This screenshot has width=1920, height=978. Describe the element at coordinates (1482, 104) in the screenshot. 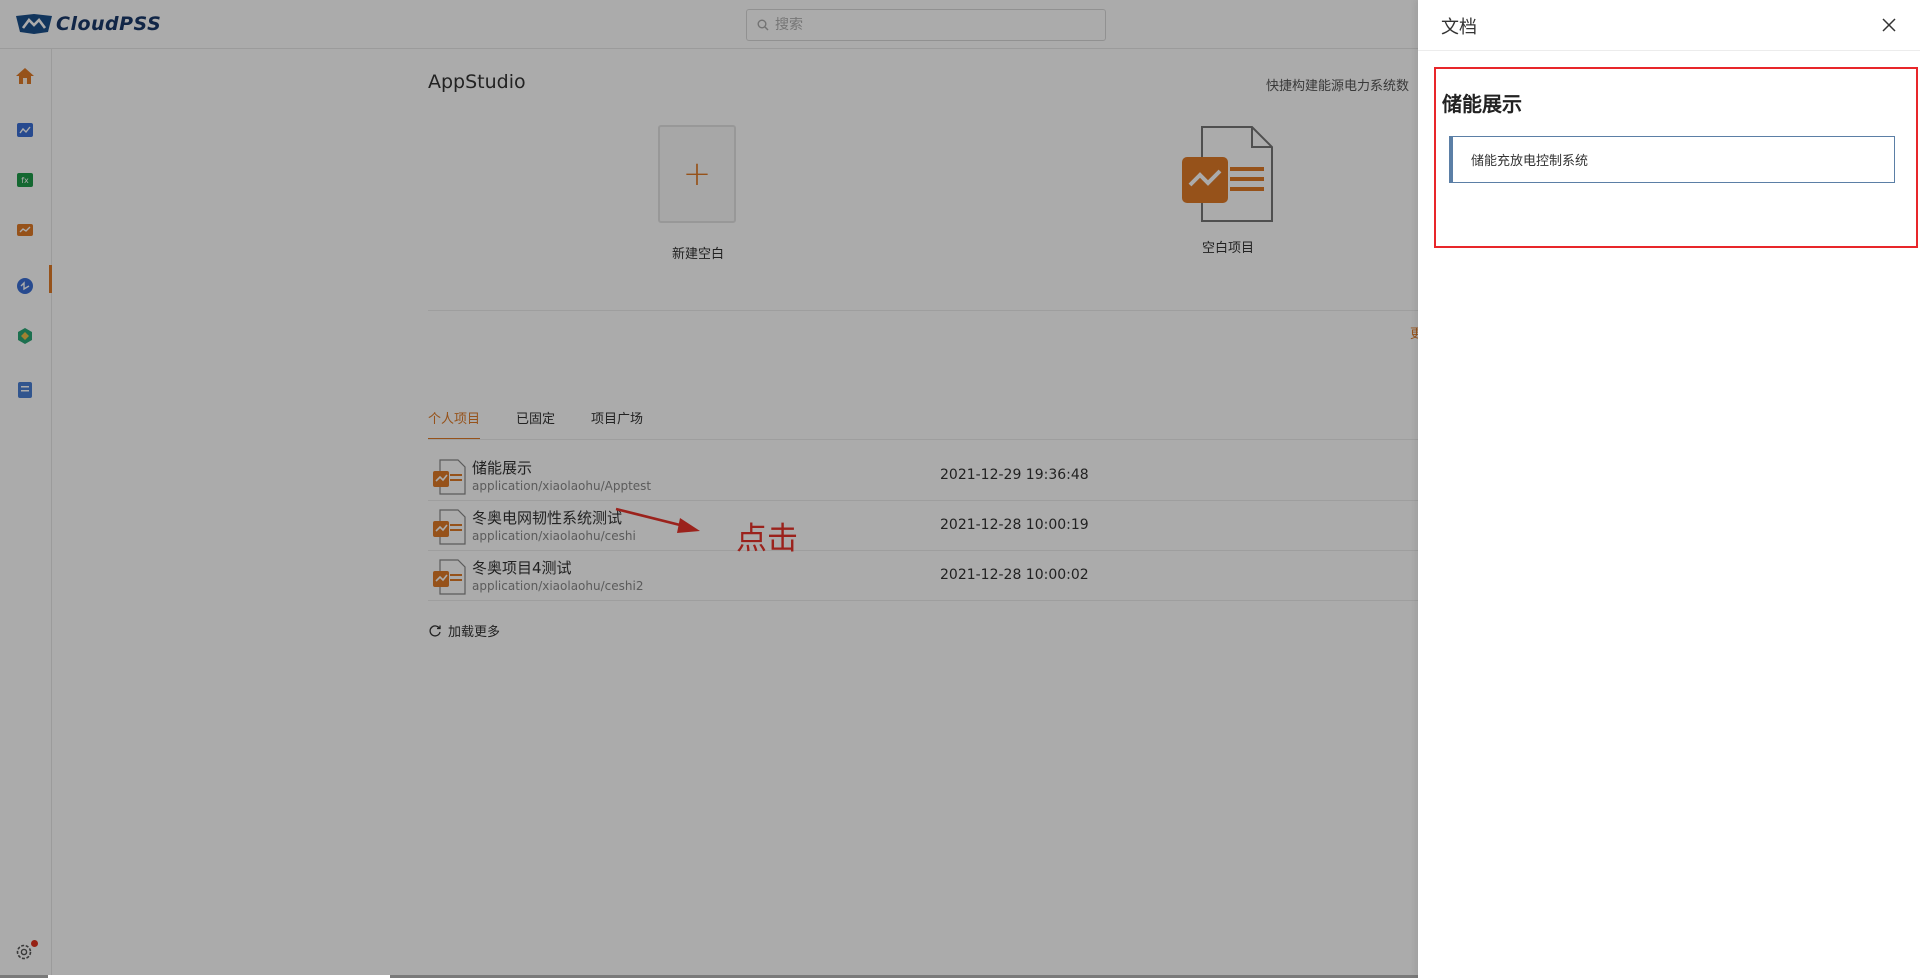

I see `doc-section-title: 储能展示` at that location.